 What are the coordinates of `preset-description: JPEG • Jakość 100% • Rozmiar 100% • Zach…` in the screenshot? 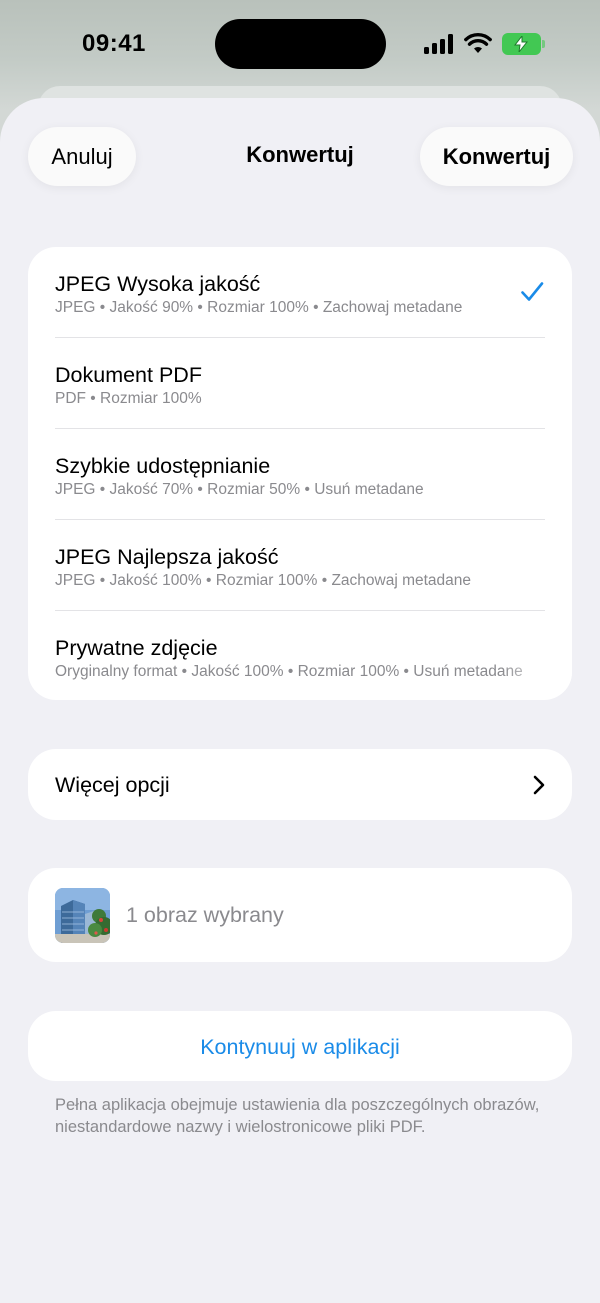 It's located at (263, 580).